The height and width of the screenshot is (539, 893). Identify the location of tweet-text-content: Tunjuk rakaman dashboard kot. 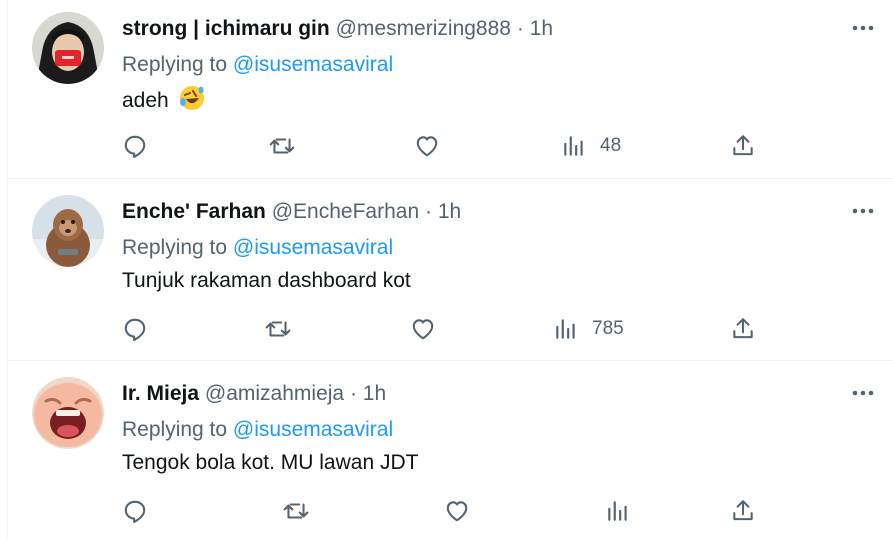
(266, 280).